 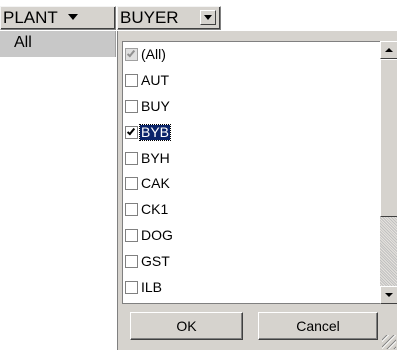 What do you see at coordinates (155, 157) in the screenshot?
I see `list-item-label: BYH` at bounding box center [155, 157].